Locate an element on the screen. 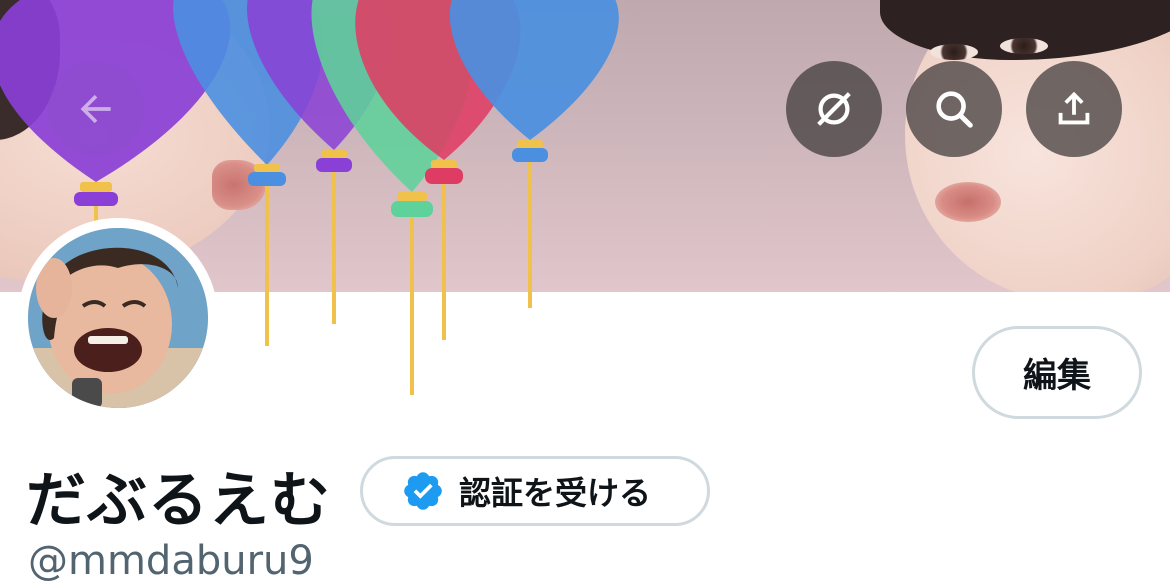 The image size is (1170, 584). display-name: だぶるえむ is located at coordinates (178, 501).